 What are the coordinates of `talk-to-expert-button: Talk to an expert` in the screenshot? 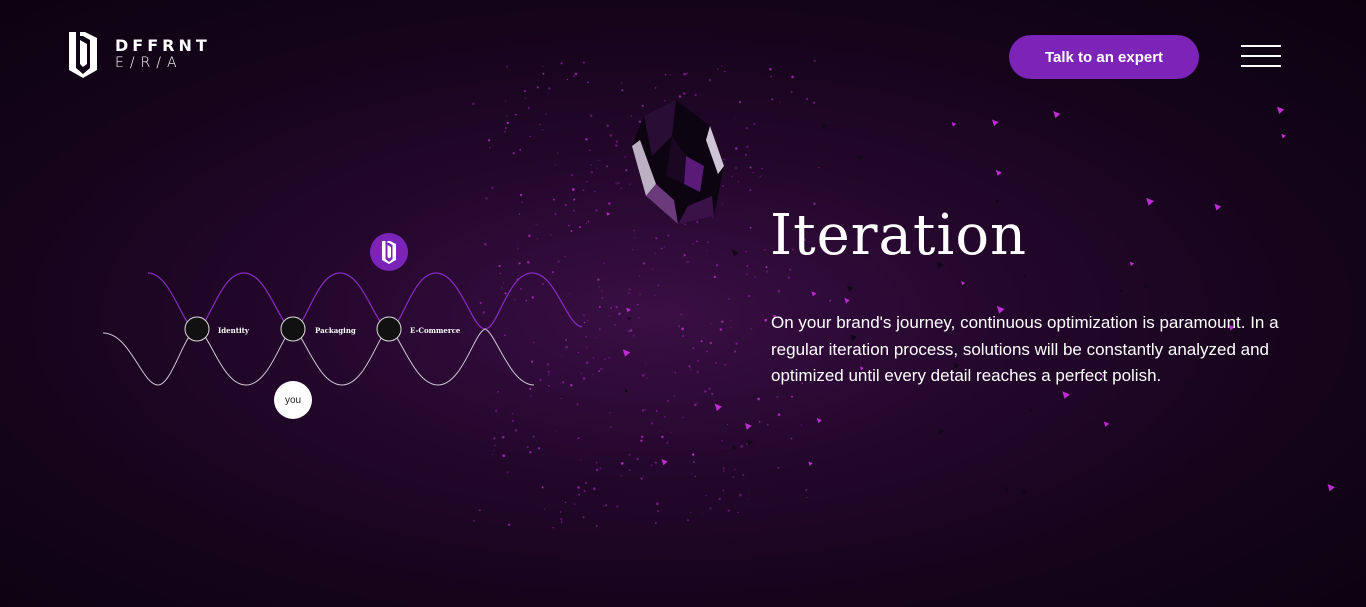 It's located at (1104, 57).